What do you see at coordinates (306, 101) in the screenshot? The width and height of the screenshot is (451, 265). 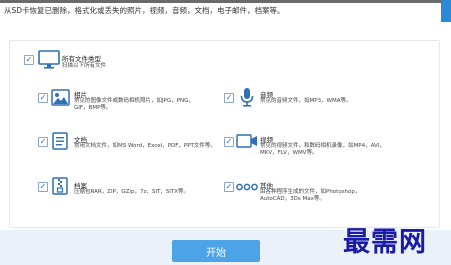 I see `audio-desc: 常见的音频文件，如MP3，WMA等。` at bounding box center [306, 101].